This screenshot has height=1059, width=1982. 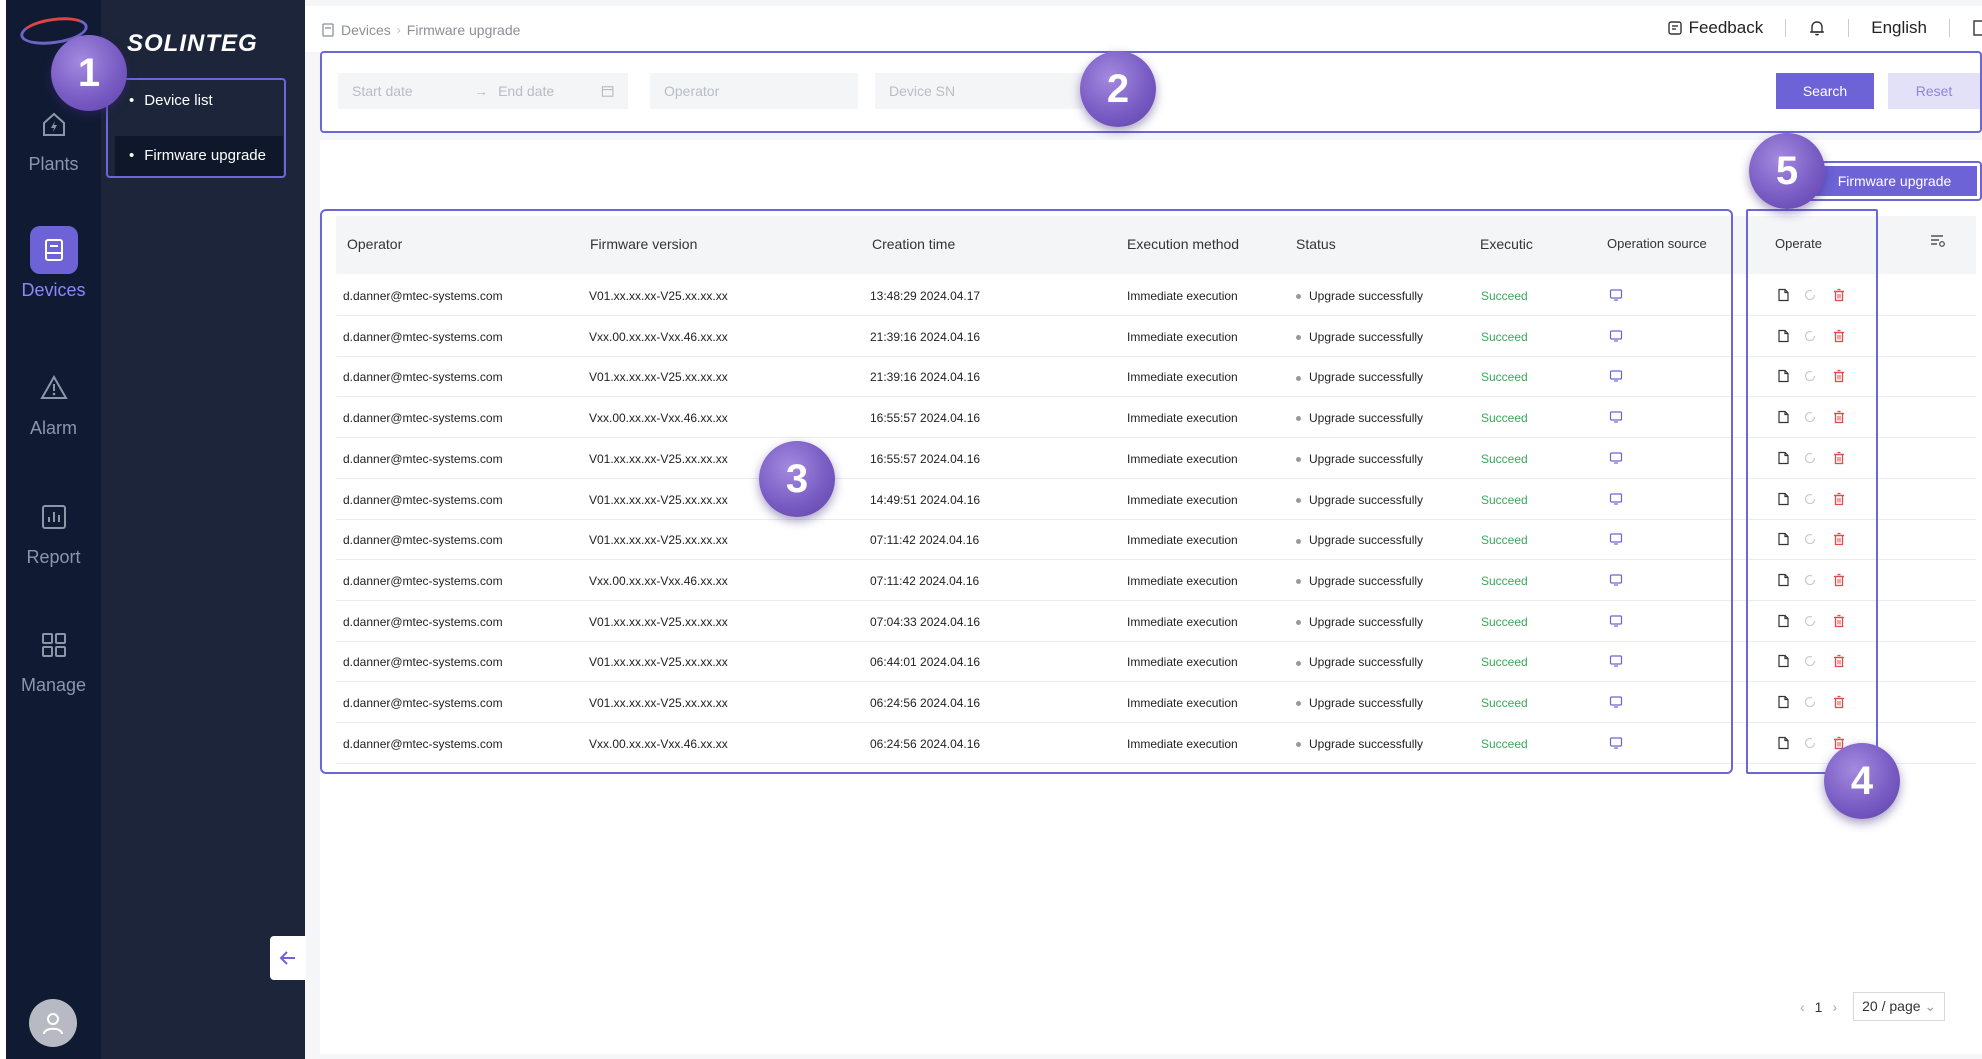 I want to click on subnav-highlight-box, so click(x=196, y=128).